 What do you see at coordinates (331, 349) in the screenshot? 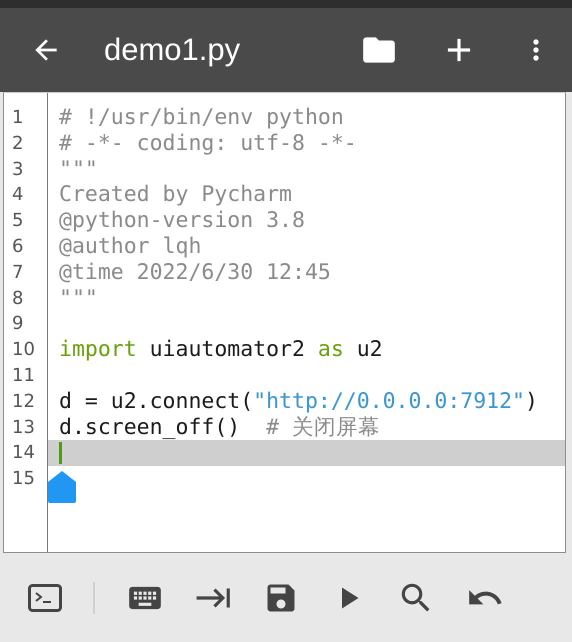
I see `code-keyword: as` at bounding box center [331, 349].